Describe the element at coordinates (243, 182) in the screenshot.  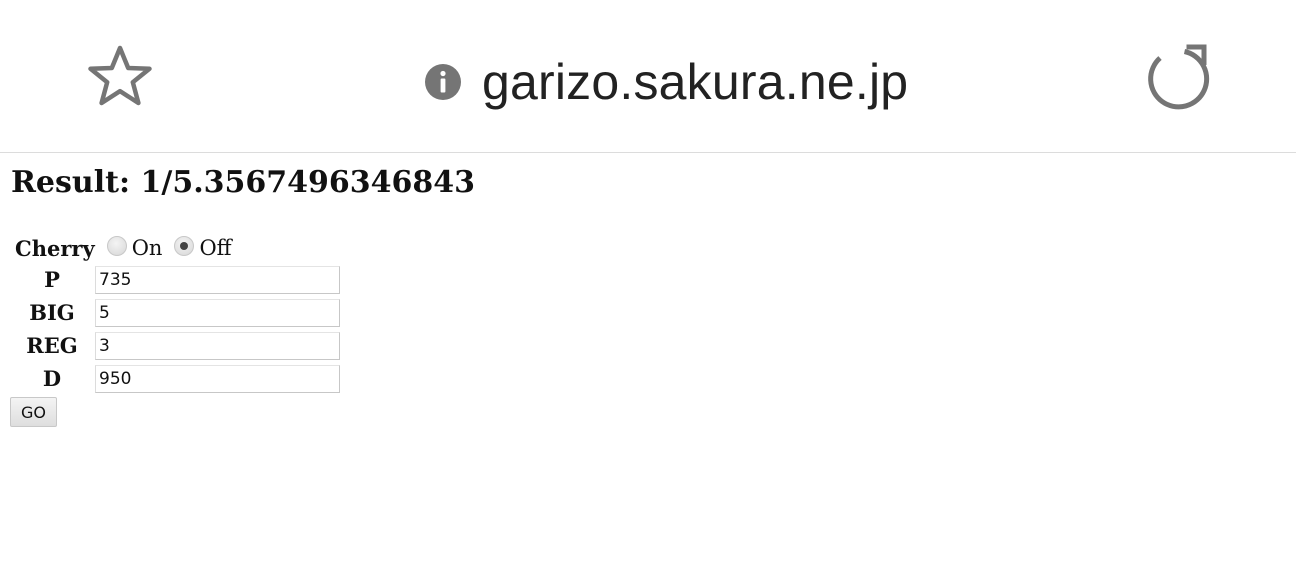
I see `result-heading: Result: 1/5.3567496346843` at that location.